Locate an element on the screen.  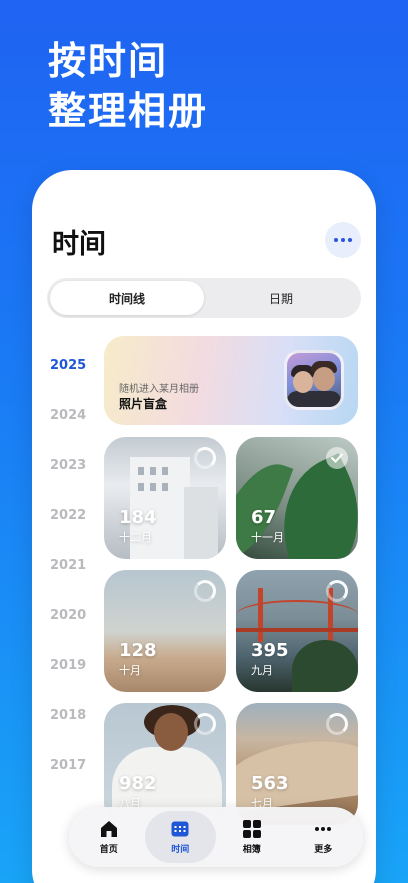
card-photo-bridge-cable is located at coordinates (297, 615).